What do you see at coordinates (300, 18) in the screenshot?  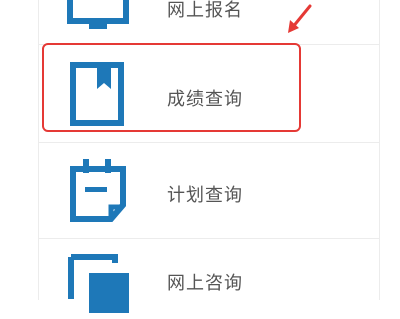 I see `annotation-arrow-icon` at bounding box center [300, 18].